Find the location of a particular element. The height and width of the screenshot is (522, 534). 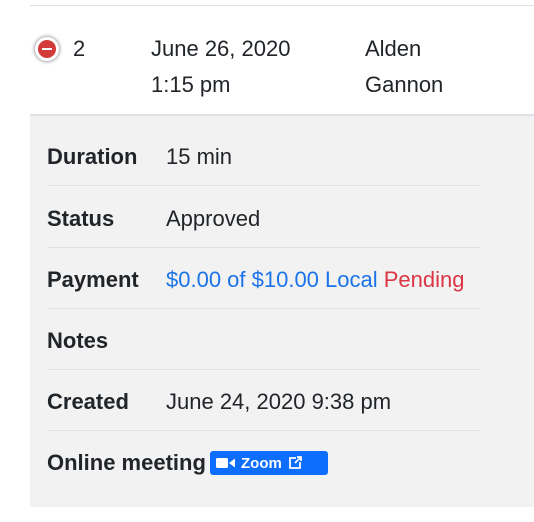

customer-name: Alden Gannon is located at coordinates (404, 67).